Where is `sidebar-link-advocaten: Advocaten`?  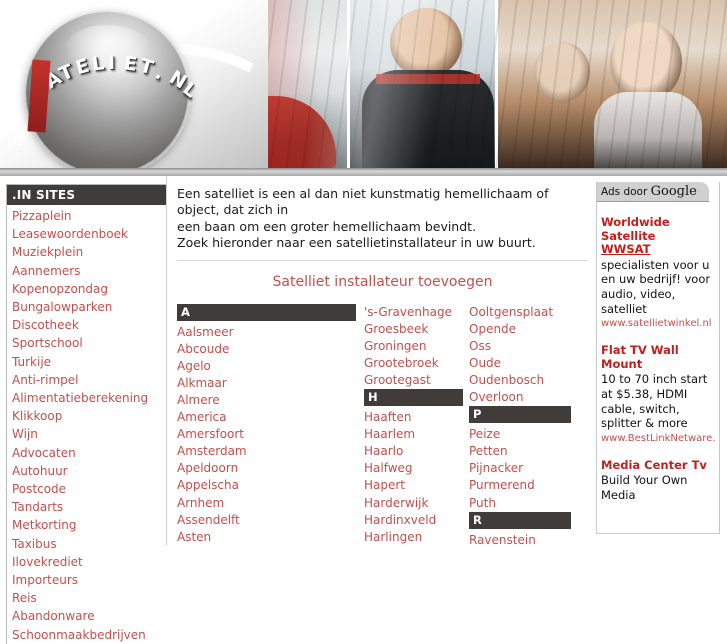
sidebar-link-advocaten: Advocaten is located at coordinates (44, 453).